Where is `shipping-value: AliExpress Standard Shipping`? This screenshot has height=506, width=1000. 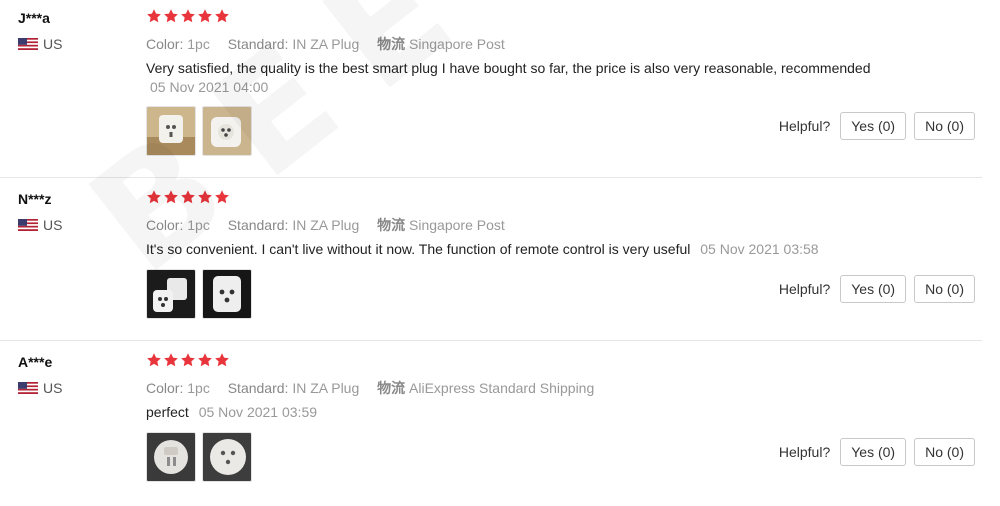
shipping-value: AliExpress Standard Shipping is located at coordinates (502, 388).